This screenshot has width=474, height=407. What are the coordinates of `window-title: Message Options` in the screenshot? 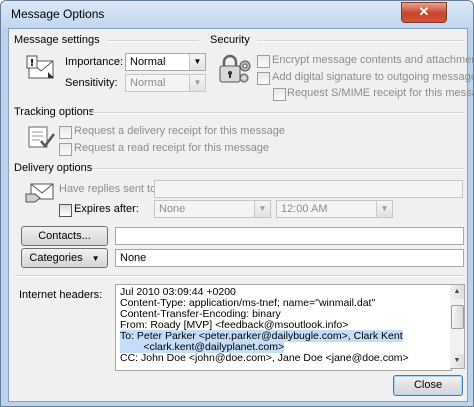 It's located at (58, 14).